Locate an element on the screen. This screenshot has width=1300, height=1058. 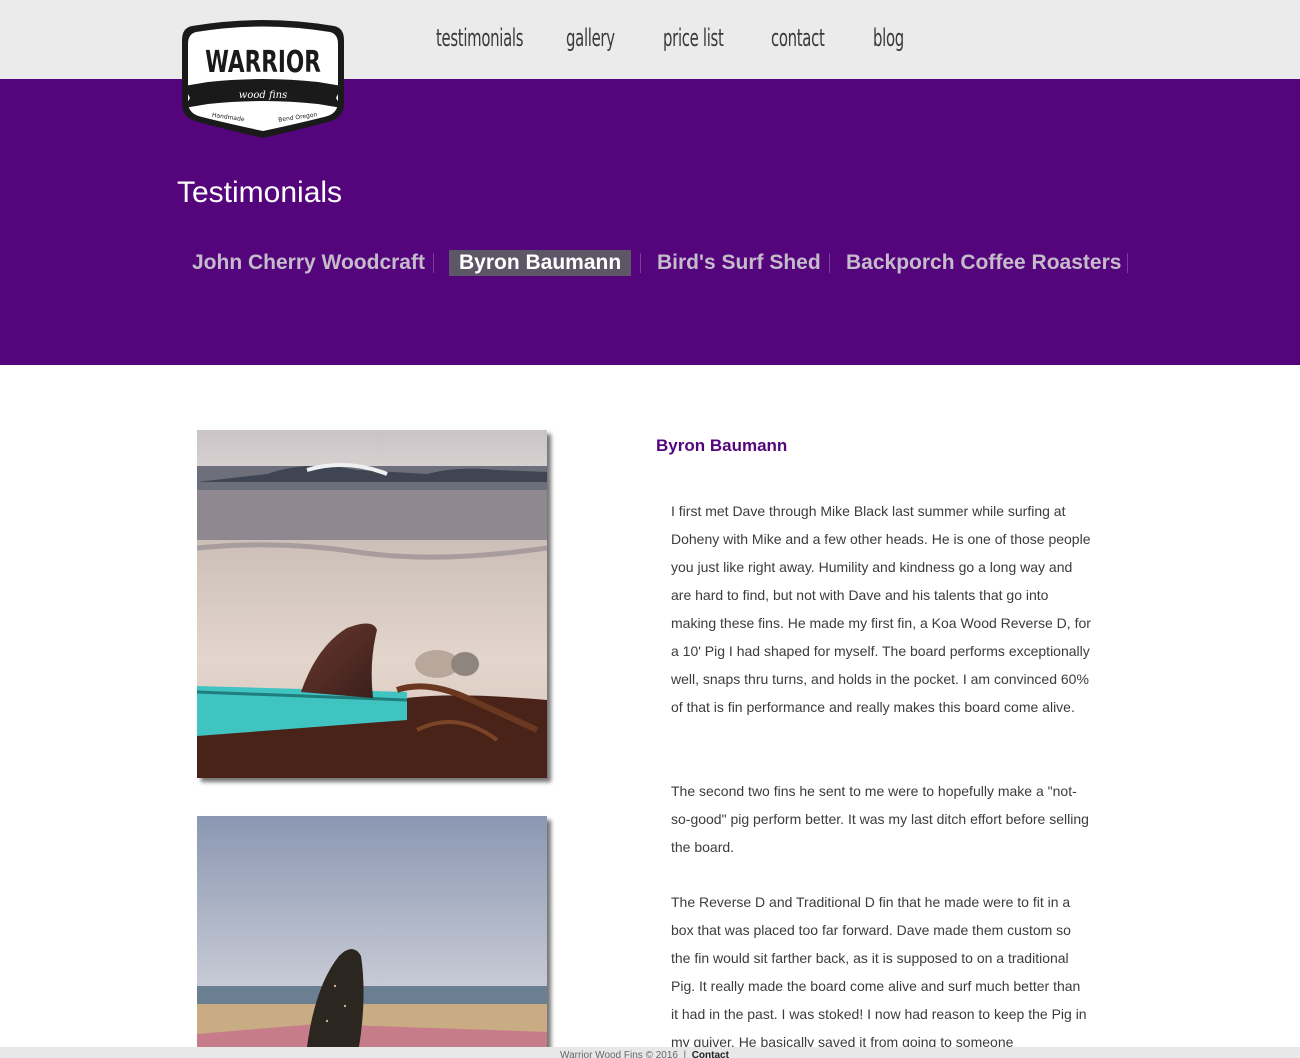
brand-logo: WARRIOR wood fins Handmade Bend Oregon is located at coordinates (263, 79).